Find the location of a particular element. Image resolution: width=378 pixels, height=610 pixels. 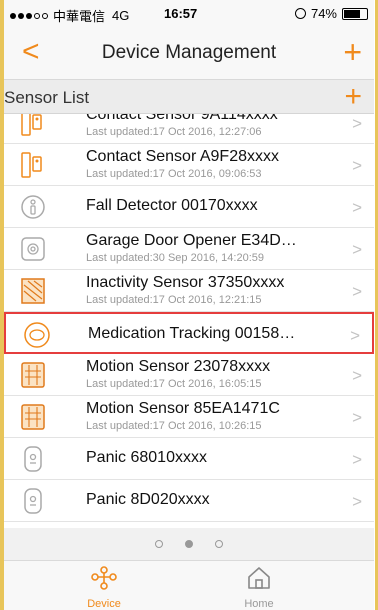

signal-strength-icon is located at coordinates (29, 15).